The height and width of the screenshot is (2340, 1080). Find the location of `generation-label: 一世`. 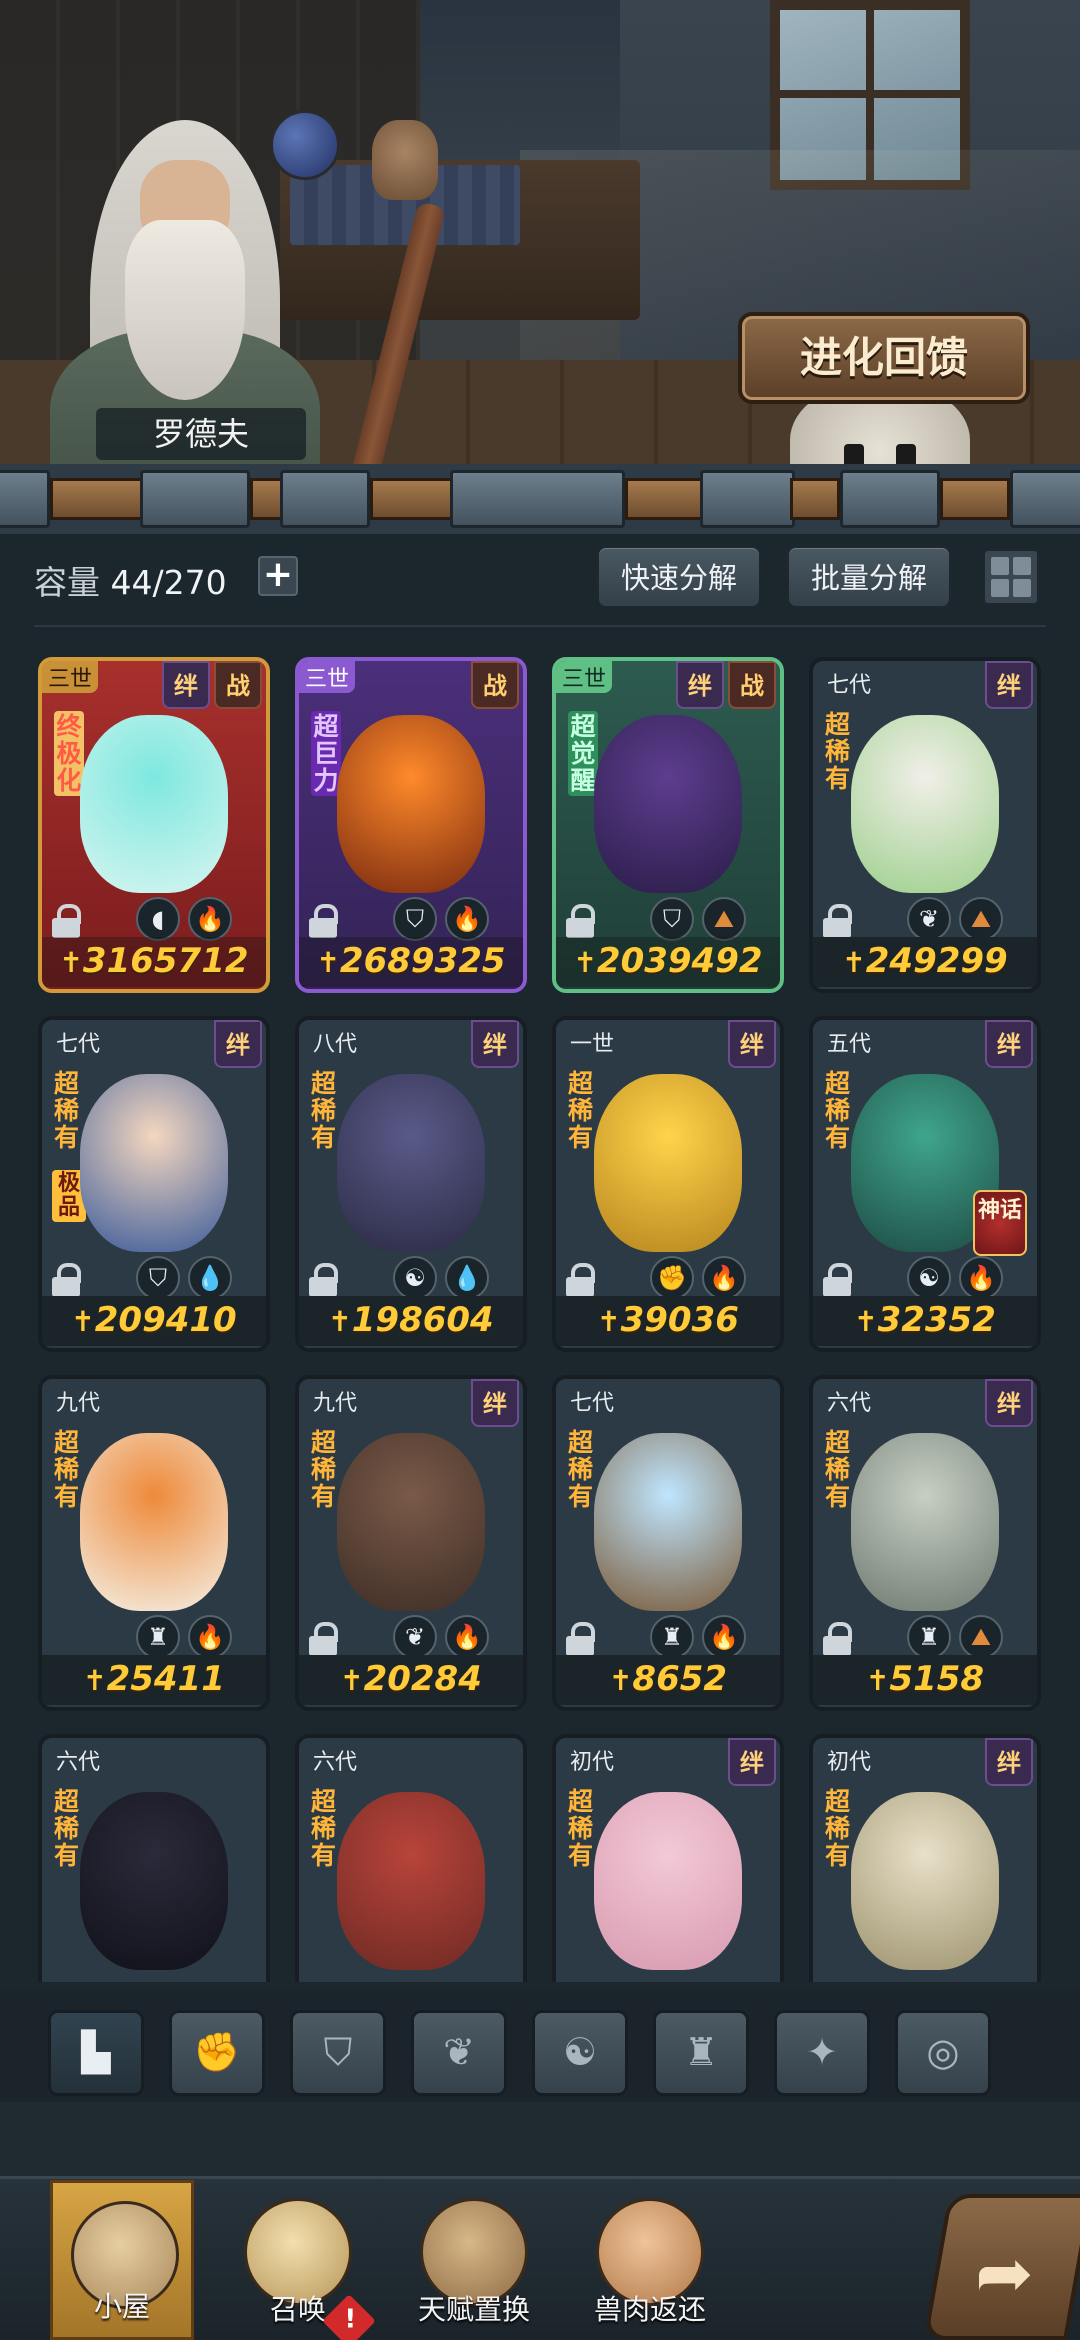

generation-label: 一世 is located at coordinates (592, 1044).